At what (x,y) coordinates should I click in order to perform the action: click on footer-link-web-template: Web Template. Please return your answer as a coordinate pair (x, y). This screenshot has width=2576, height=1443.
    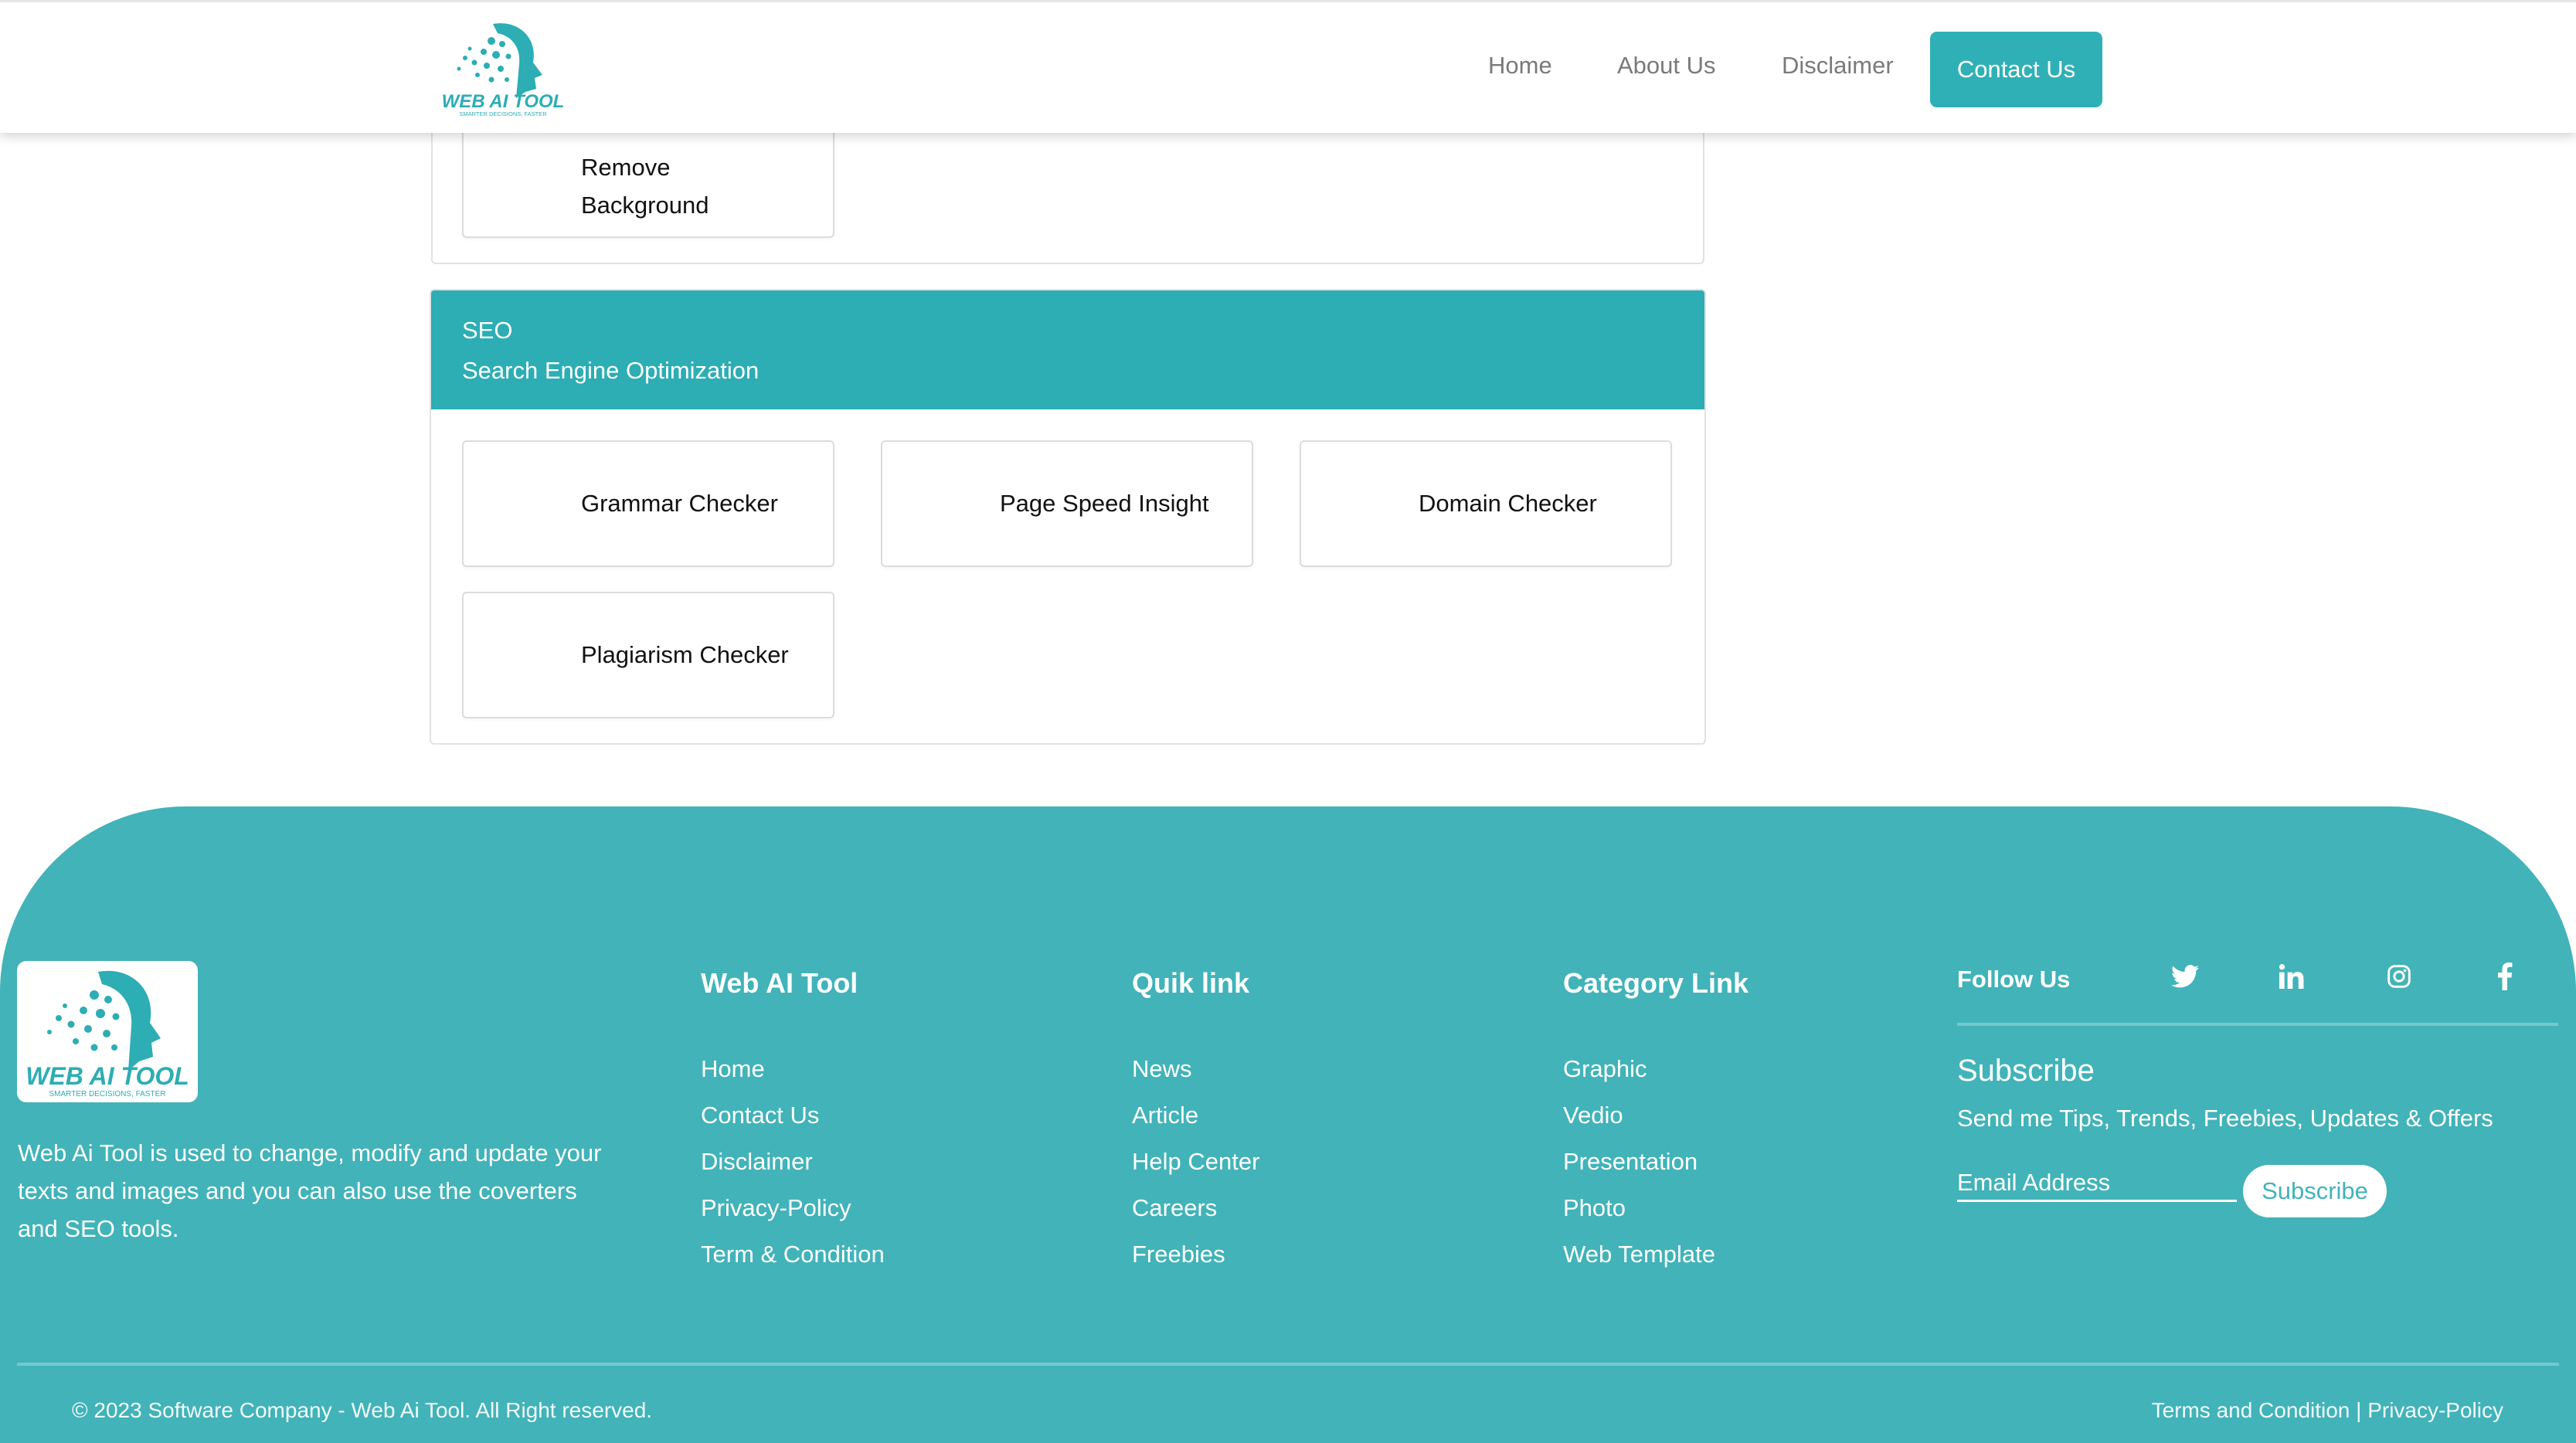
    Looking at the image, I should click on (1639, 1254).